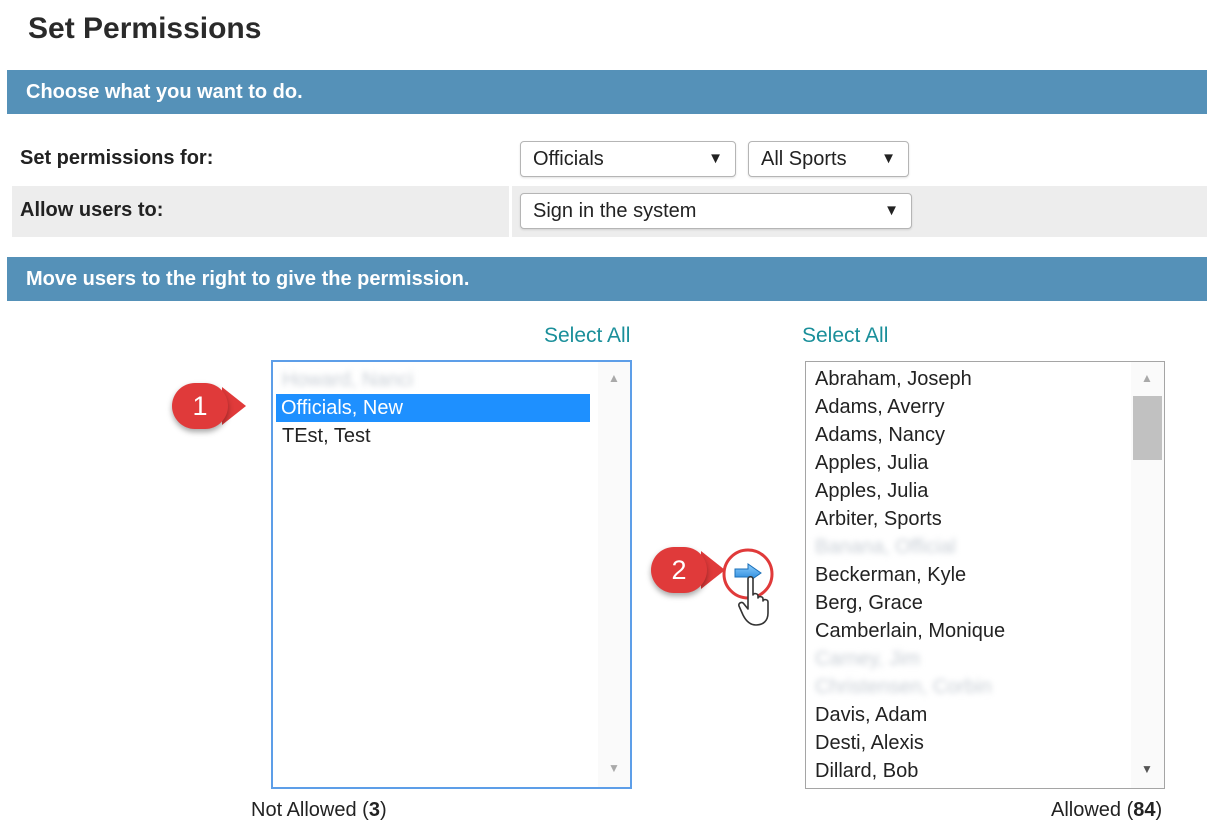 This screenshot has height=839, width=1207. What do you see at coordinates (310, 810) in the screenshot?
I see `not-allowed-label: Not Allowed (` at bounding box center [310, 810].